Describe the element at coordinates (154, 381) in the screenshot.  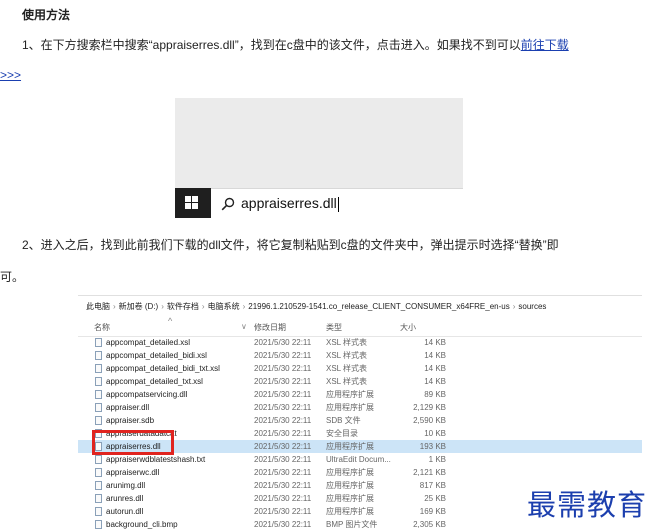
I see `file-name: appcompat_detailed_txt.xsl` at that location.